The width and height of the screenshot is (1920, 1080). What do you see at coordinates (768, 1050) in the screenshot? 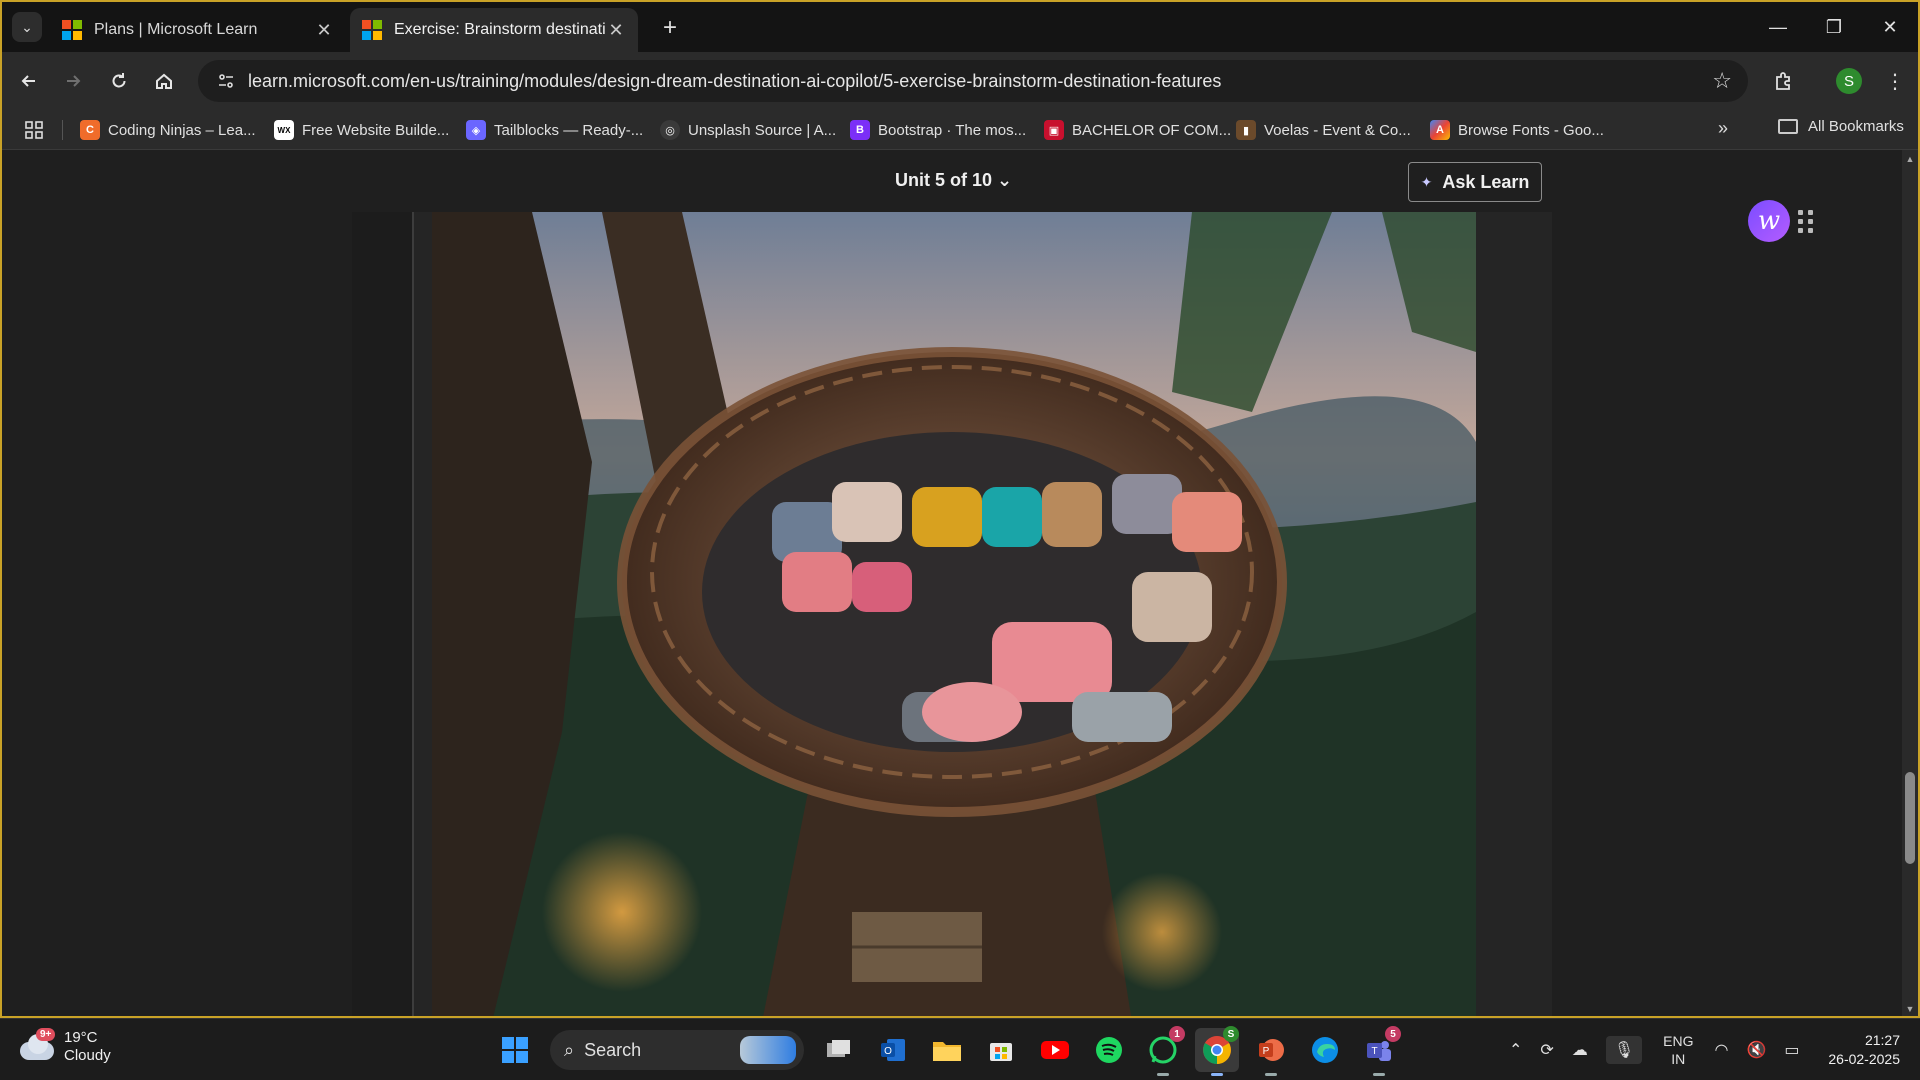
I see `search-highlight-image` at bounding box center [768, 1050].